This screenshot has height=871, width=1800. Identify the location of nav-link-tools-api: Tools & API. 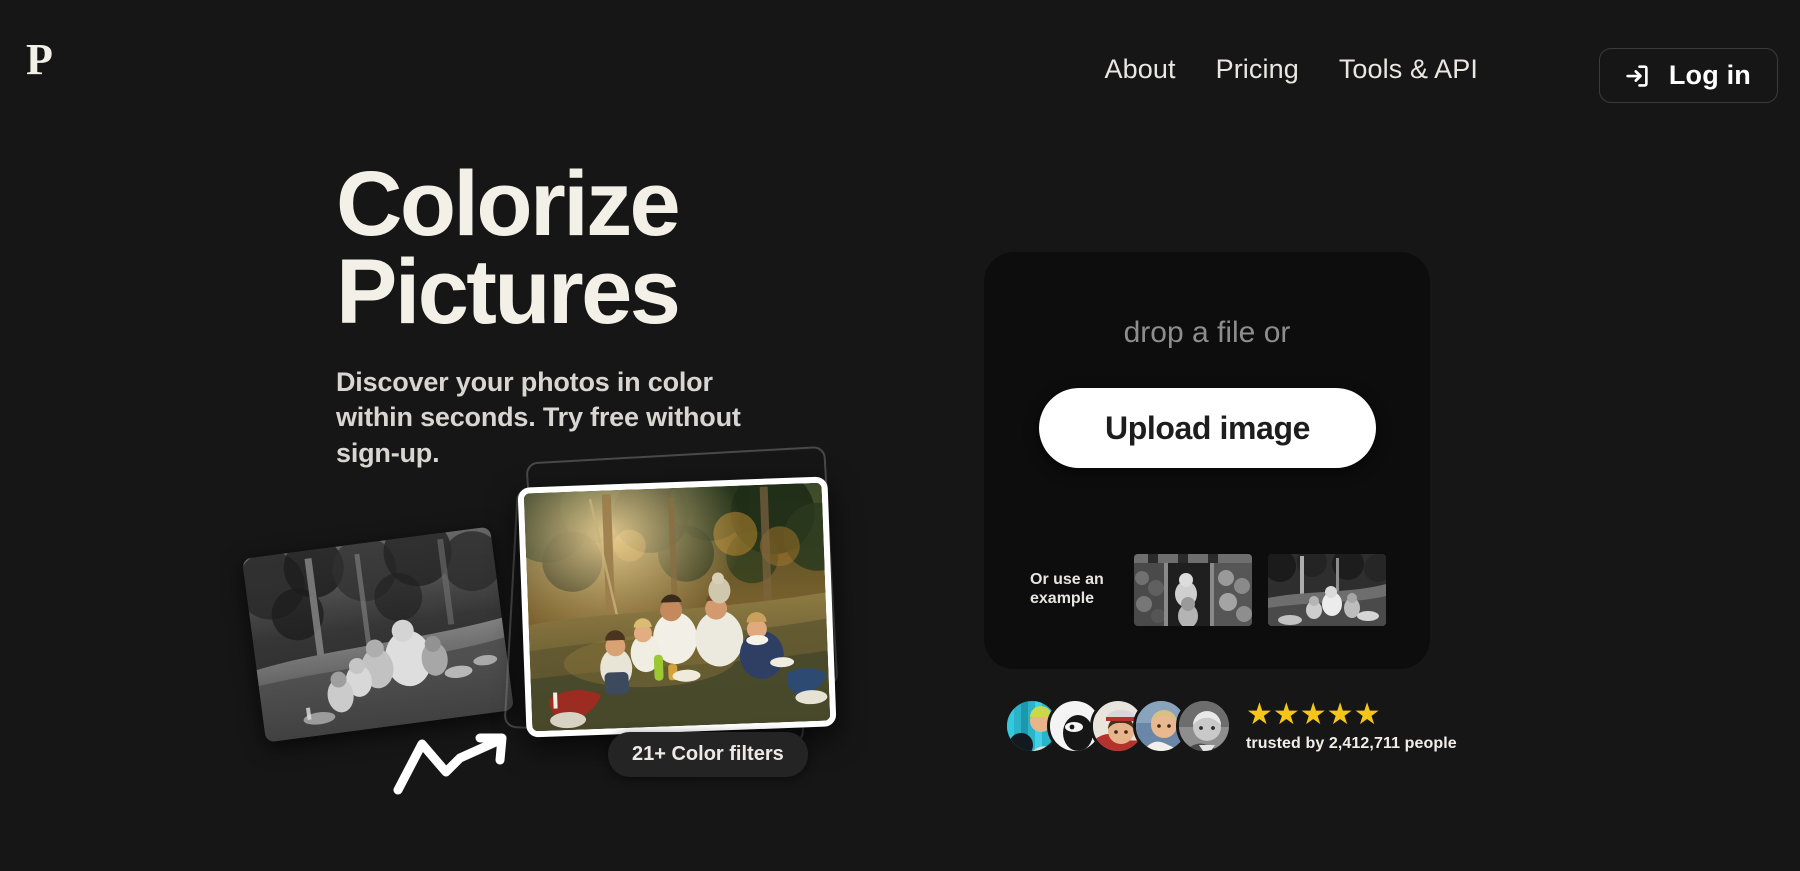
(1408, 69).